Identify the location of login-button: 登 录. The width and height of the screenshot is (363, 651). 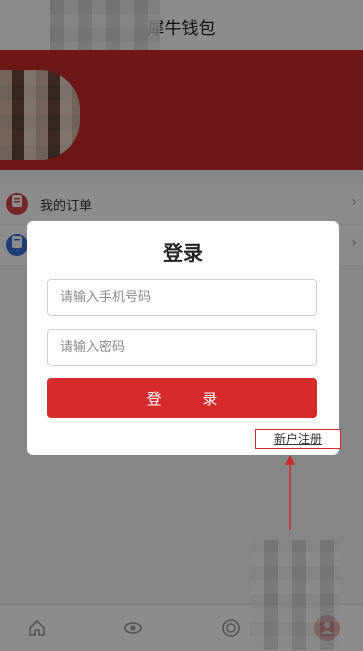
(182, 398).